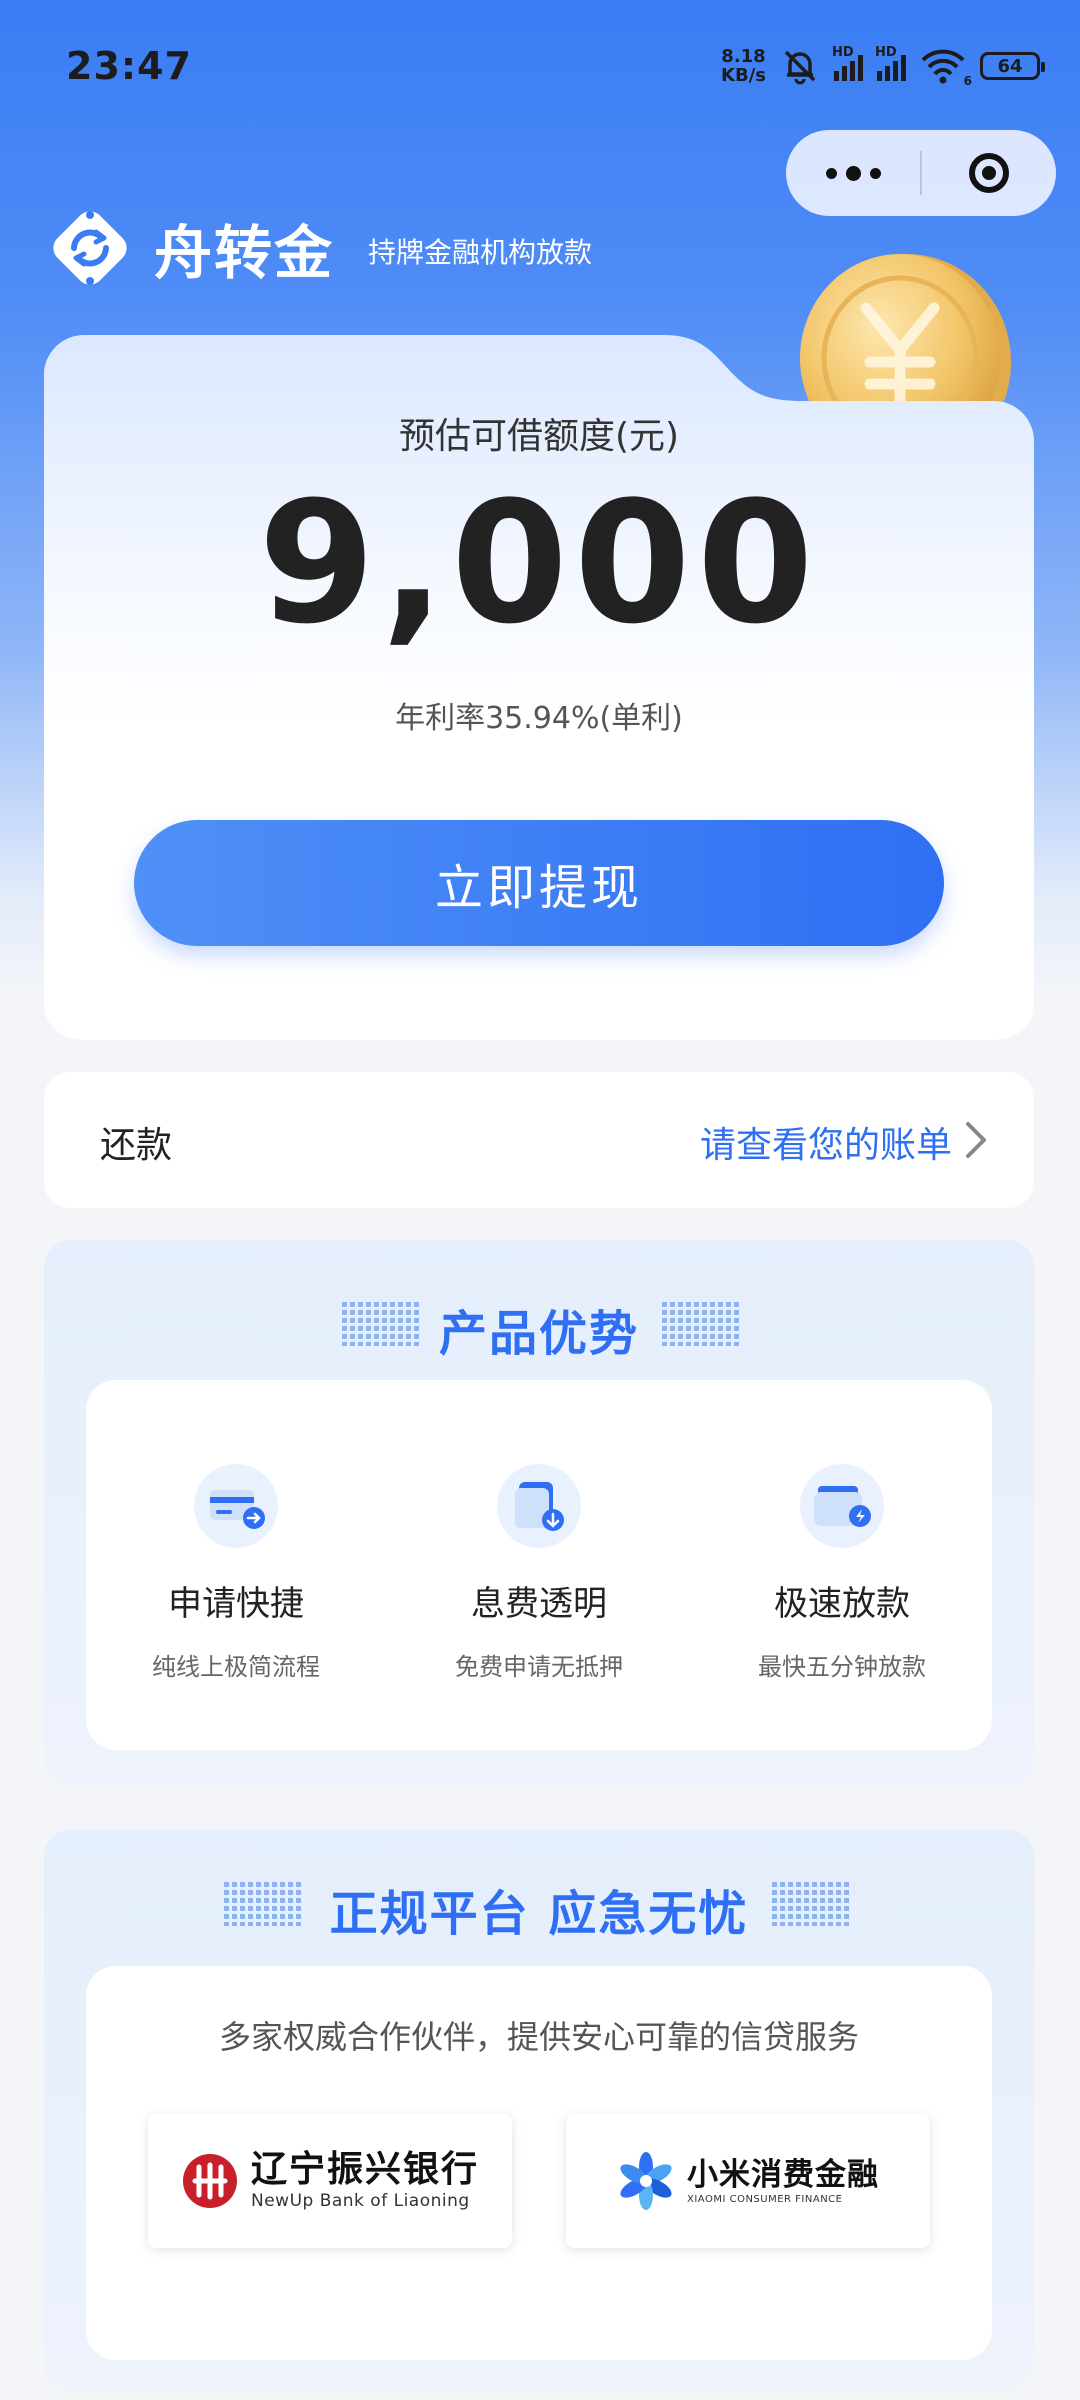  Describe the element at coordinates (946, 68) in the screenshot. I see `wifi-icon: 6` at that location.